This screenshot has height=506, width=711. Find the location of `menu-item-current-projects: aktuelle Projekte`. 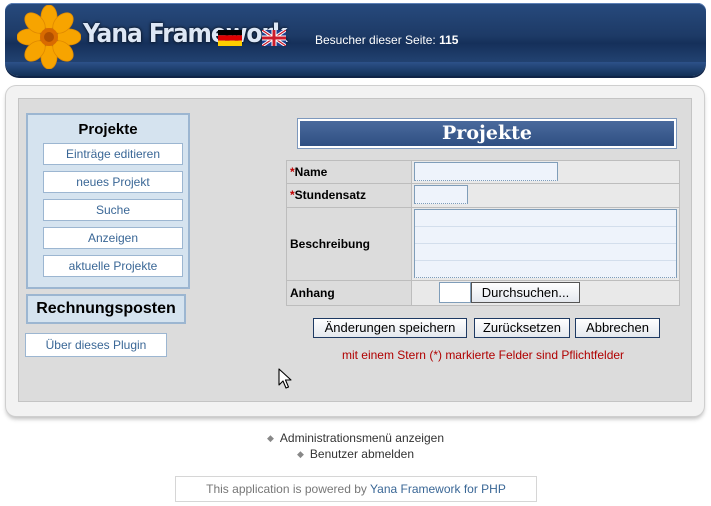

menu-item-current-projects: aktuelle Projekte is located at coordinates (113, 266).